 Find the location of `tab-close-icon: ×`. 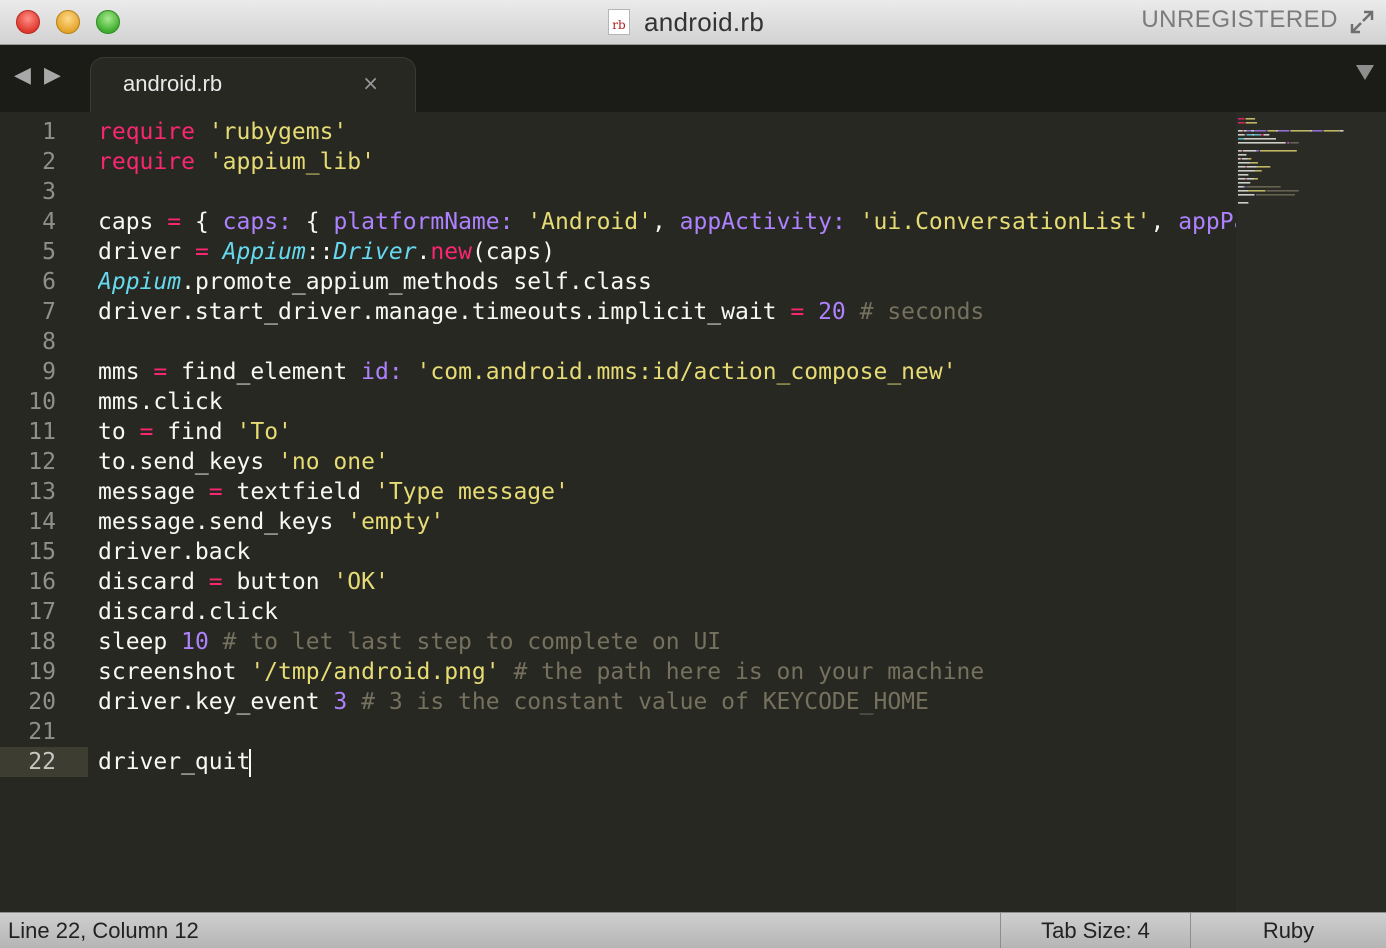

tab-close-icon: × is located at coordinates (370, 83).